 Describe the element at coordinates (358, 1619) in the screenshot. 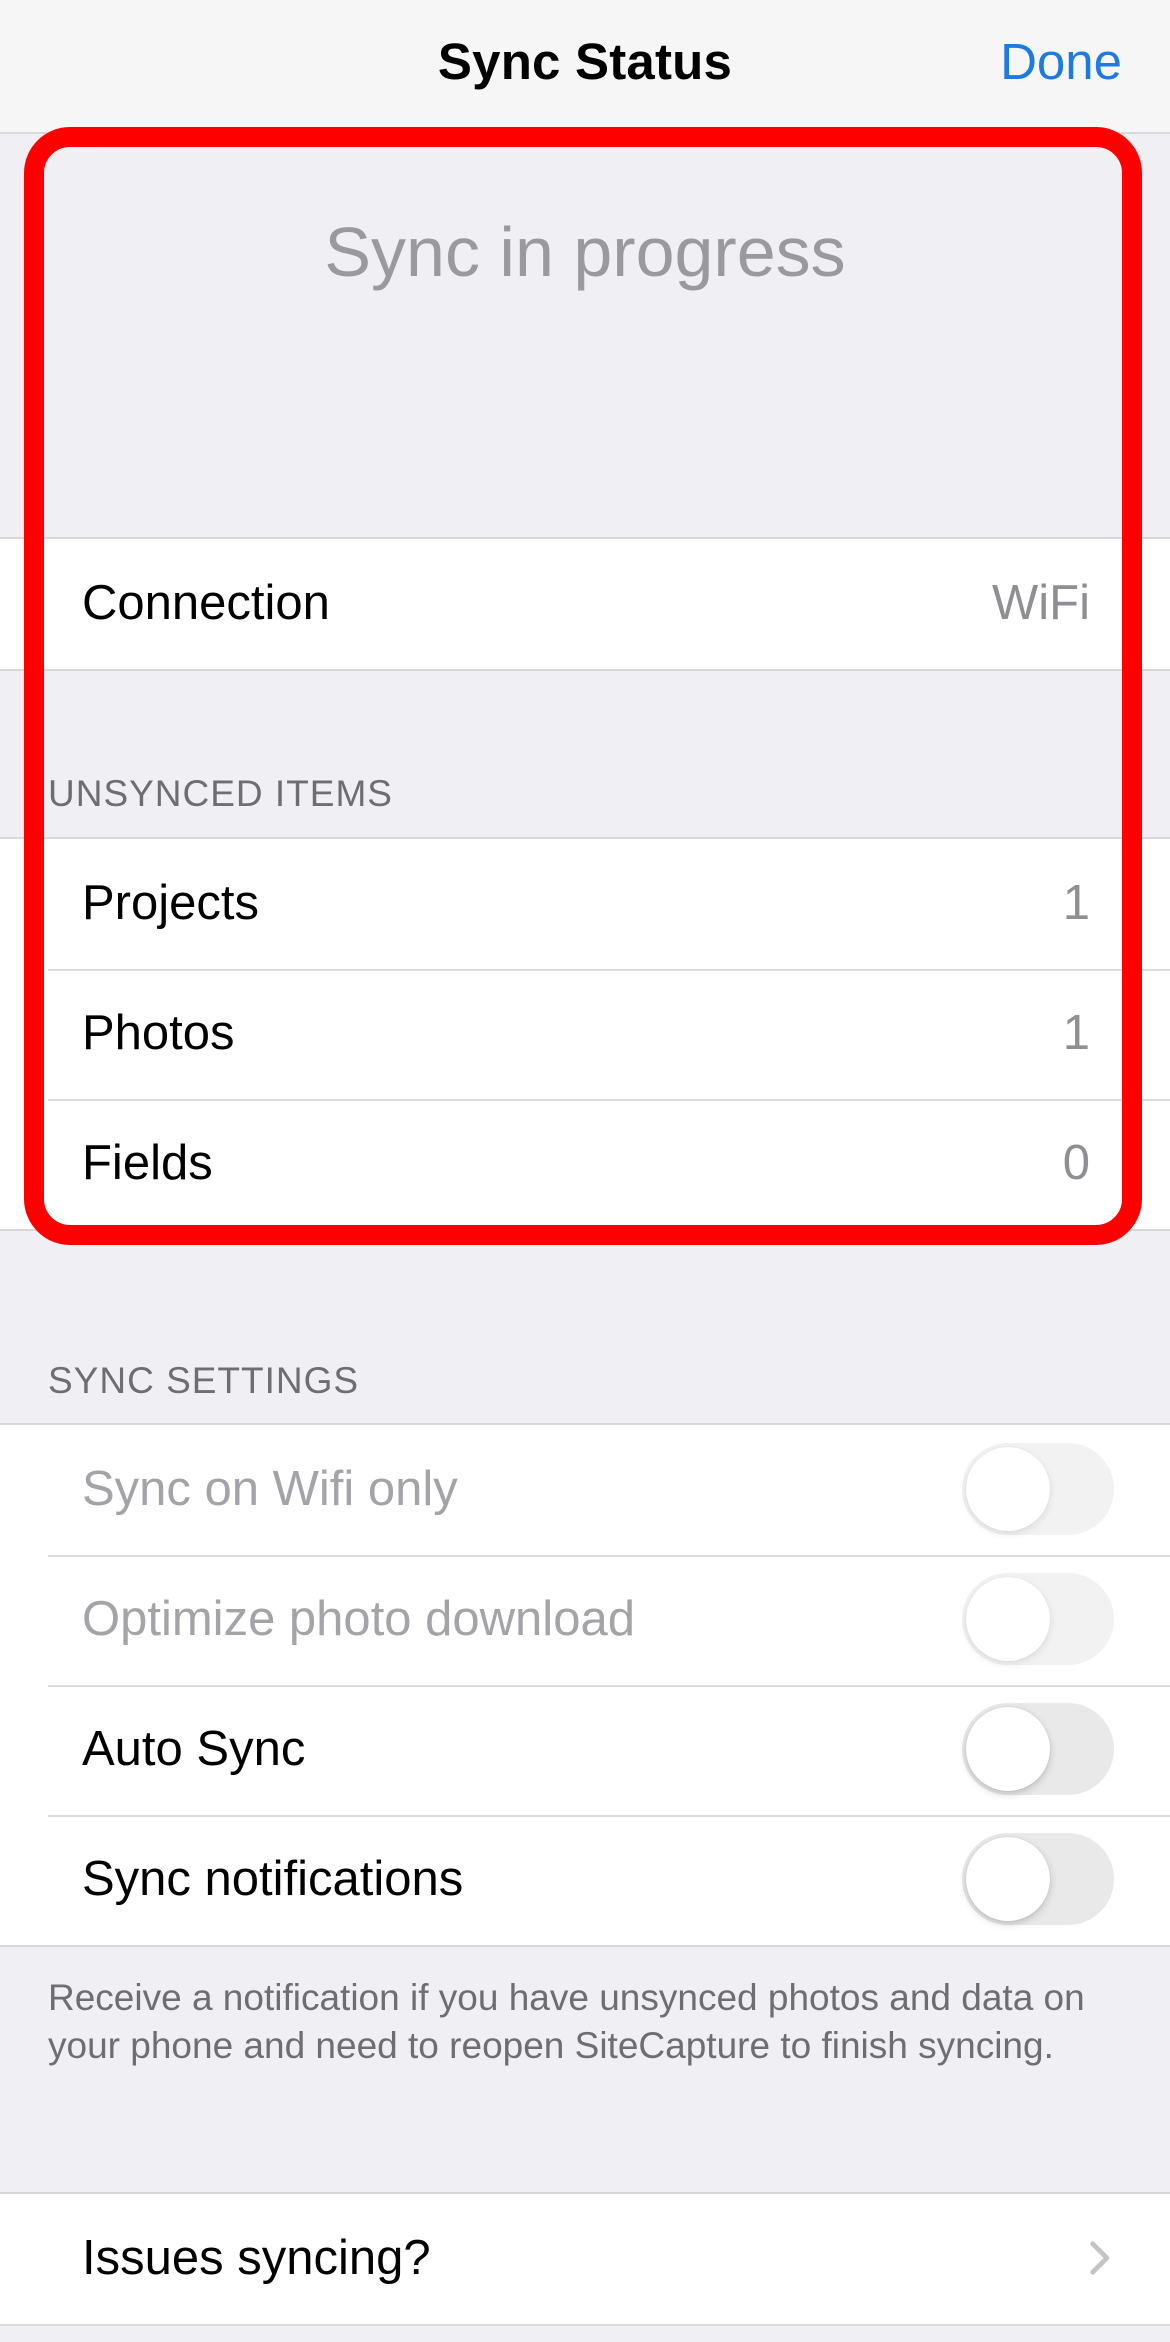

I see `setting-label: Optimize photo download` at that location.